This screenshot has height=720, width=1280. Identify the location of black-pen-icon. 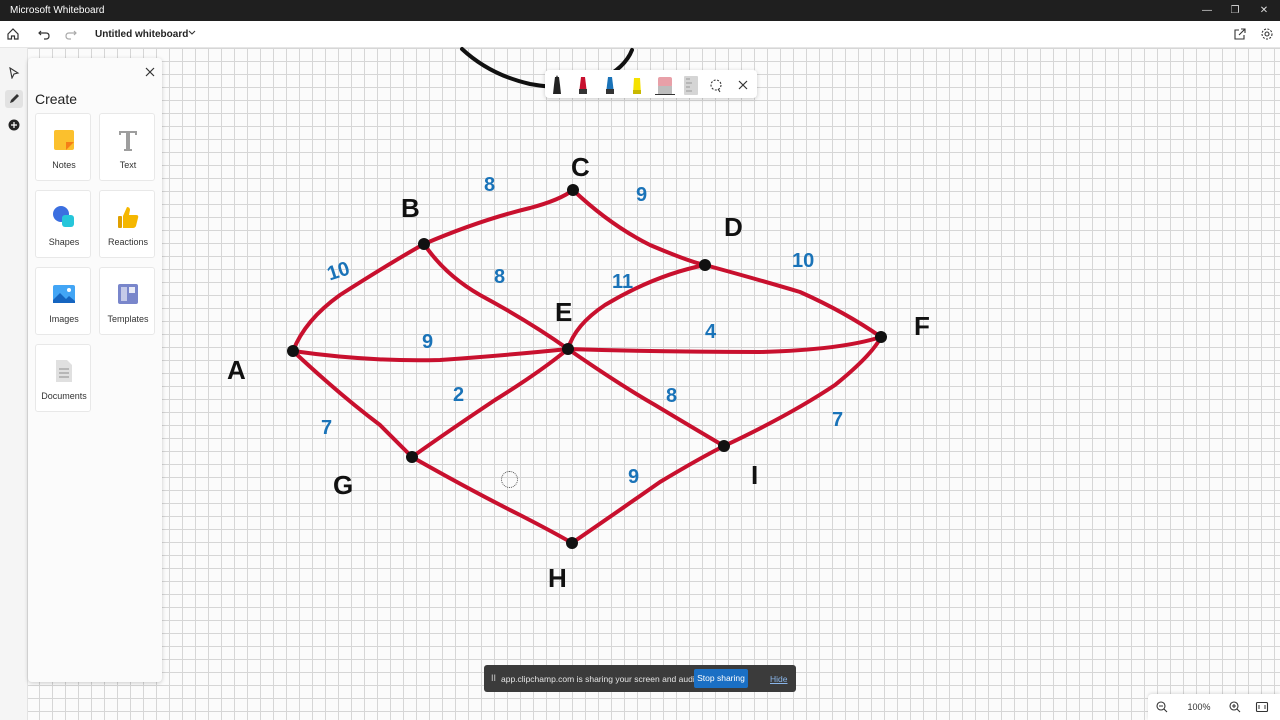
(557, 85).